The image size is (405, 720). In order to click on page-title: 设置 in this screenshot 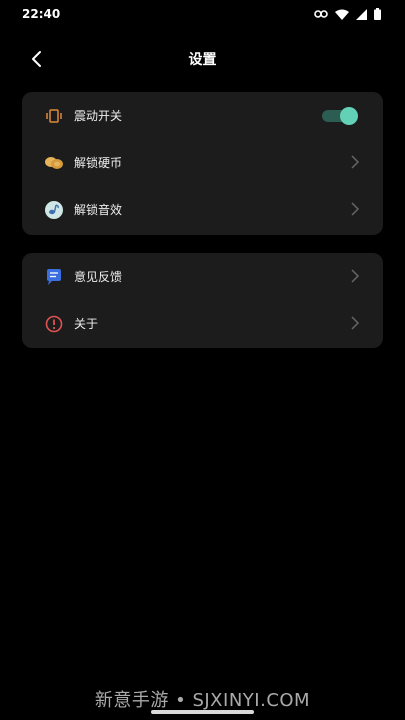, I will do `click(202, 60)`.